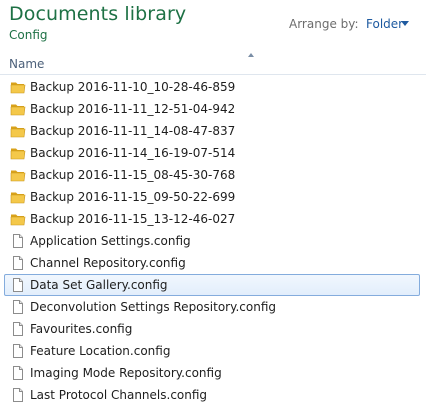 The image size is (426, 407). What do you see at coordinates (405, 23) in the screenshot?
I see `chevron-down-icon` at bounding box center [405, 23].